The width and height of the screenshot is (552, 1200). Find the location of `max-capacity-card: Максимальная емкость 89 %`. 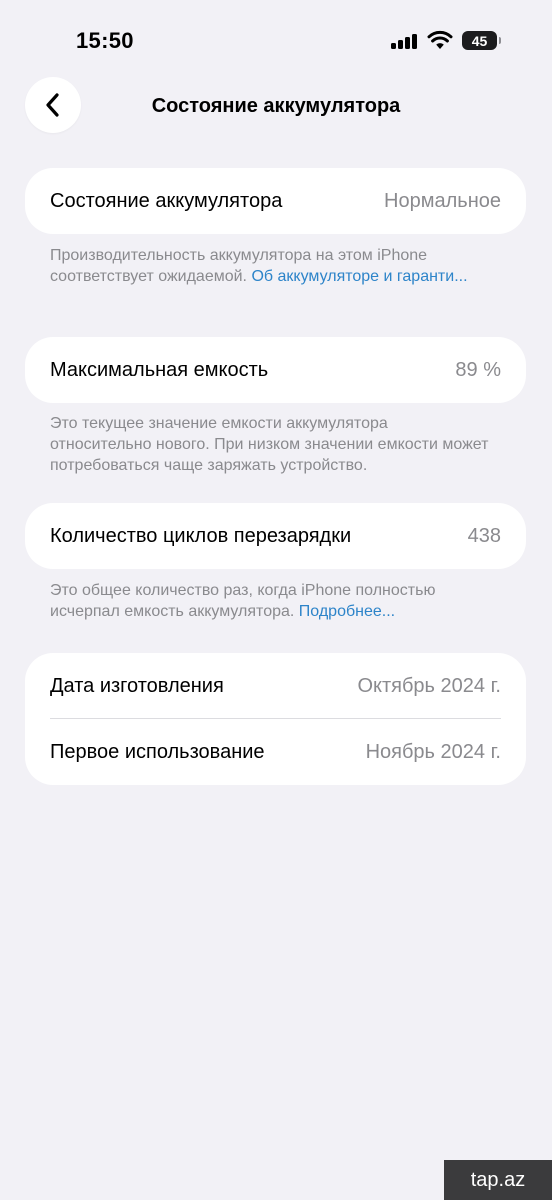

max-capacity-card: Максимальная емкость 89 % is located at coordinates (275, 370).